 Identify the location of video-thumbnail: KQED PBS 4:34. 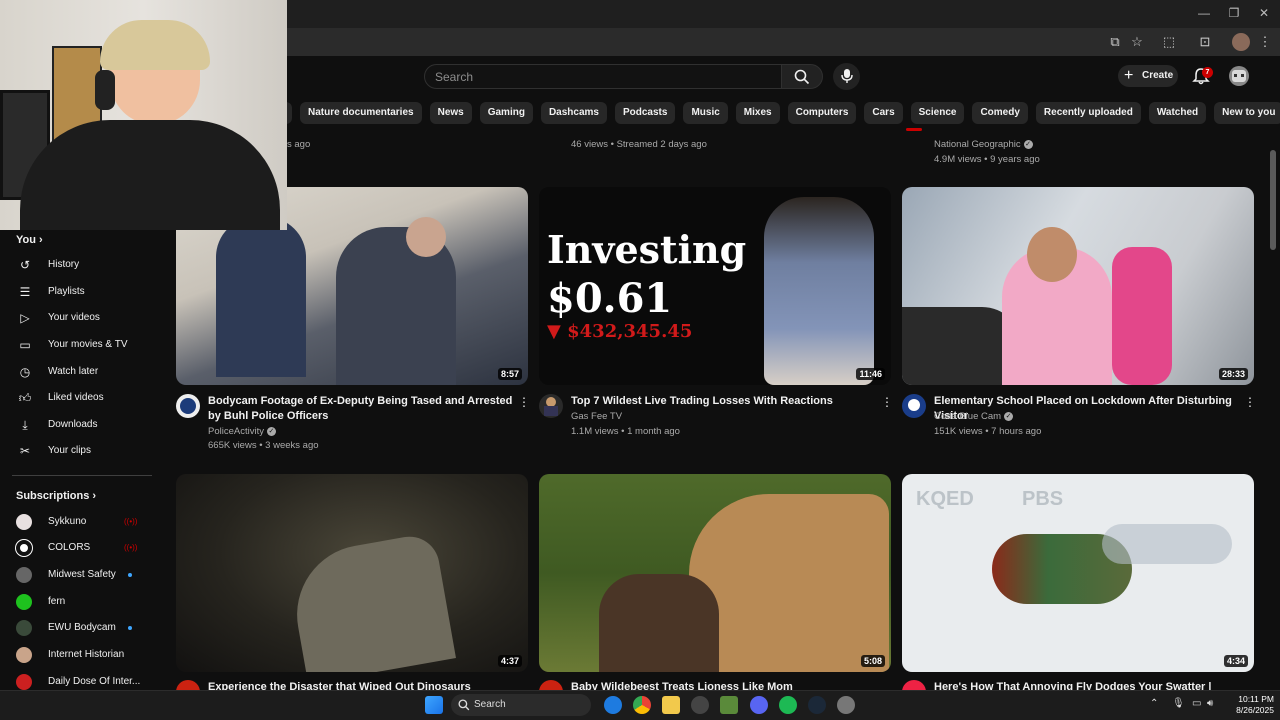
(1078, 573).